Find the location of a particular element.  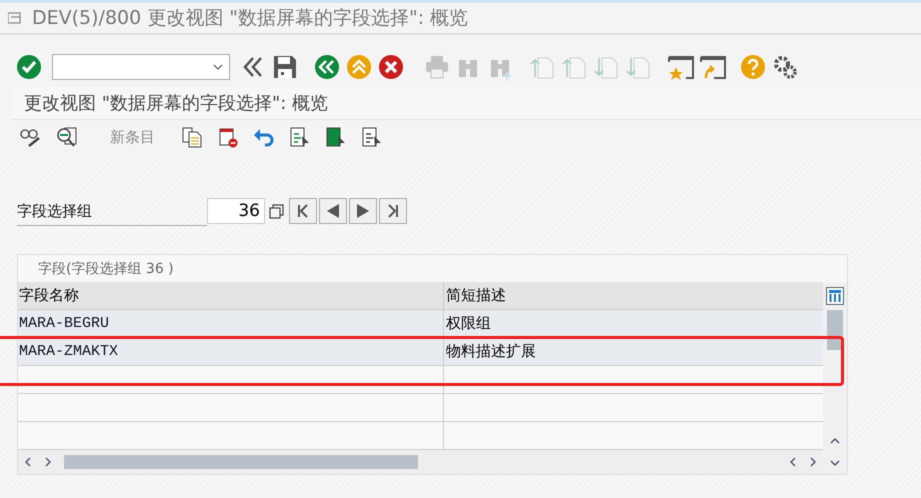

table-title: 字段(字段选择组 36 ) is located at coordinates (106, 269).